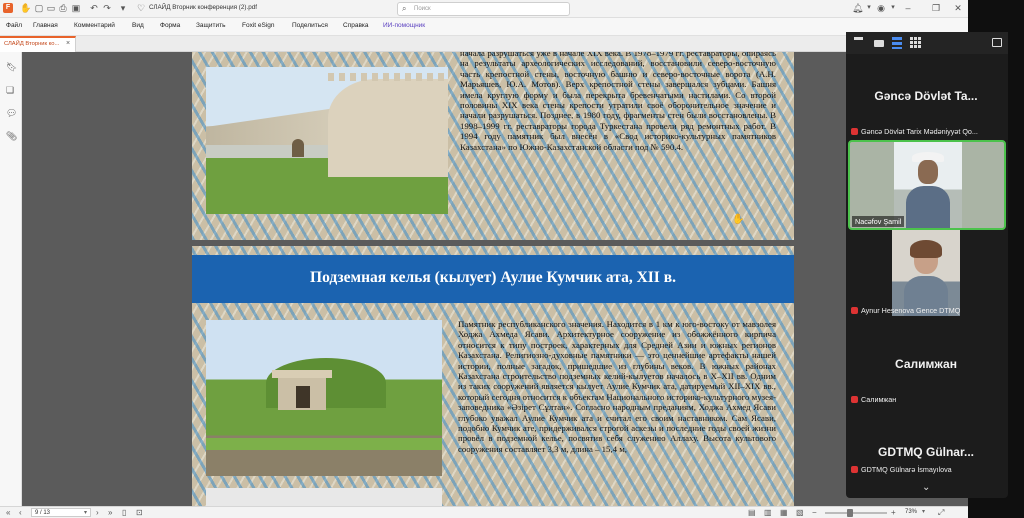 The image size is (1024, 518). What do you see at coordinates (404, 8) in the screenshot?
I see `search-icon: ⌕` at bounding box center [404, 8].